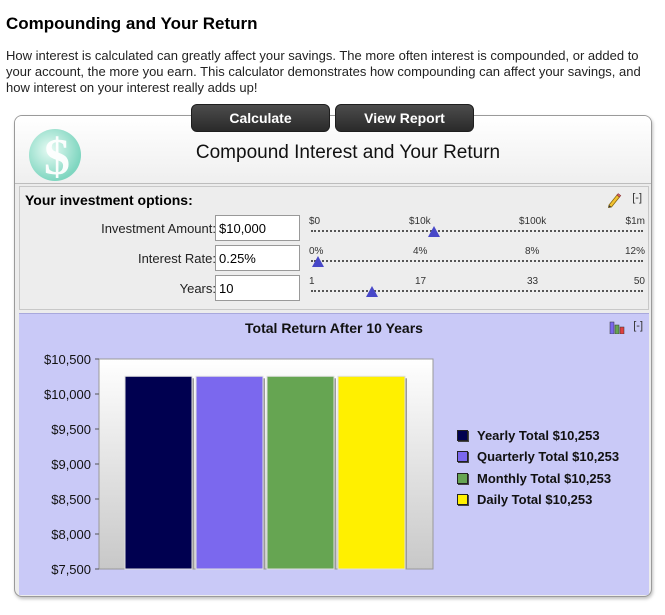 Image resolution: width=665 pixels, height=615 pixels. Describe the element at coordinates (532, 251) in the screenshot. I see `slider-tick: 8%` at that location.